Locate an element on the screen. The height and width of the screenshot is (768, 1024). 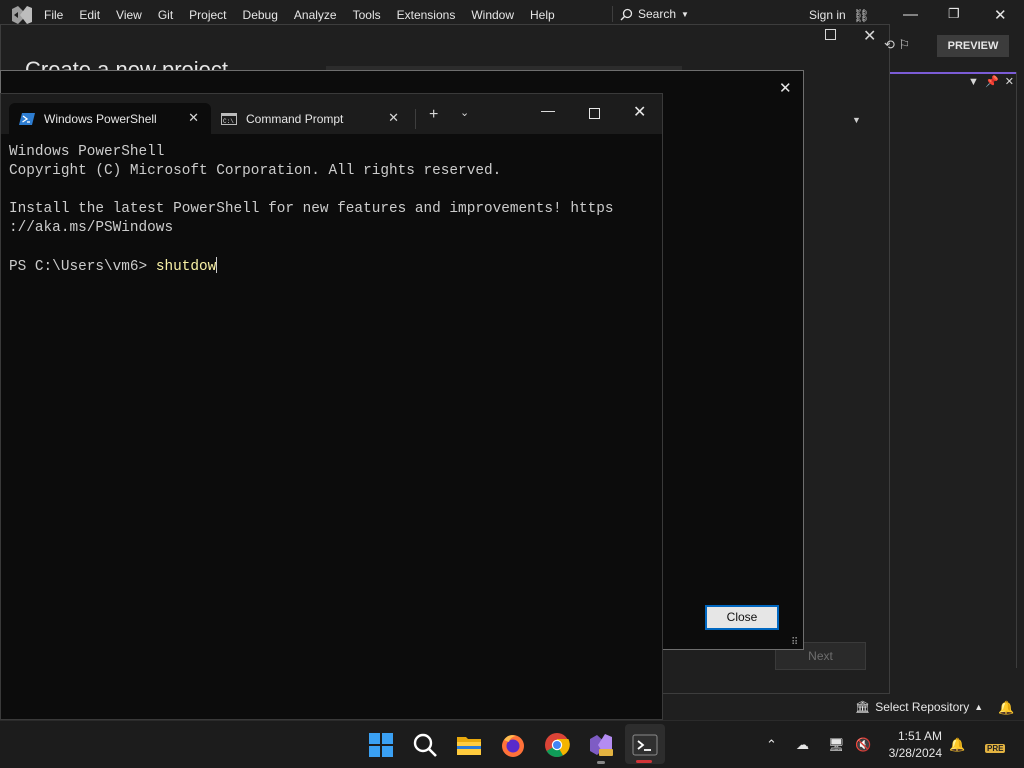
select-repository-label: Select Repository is located at coordinates (922, 707).